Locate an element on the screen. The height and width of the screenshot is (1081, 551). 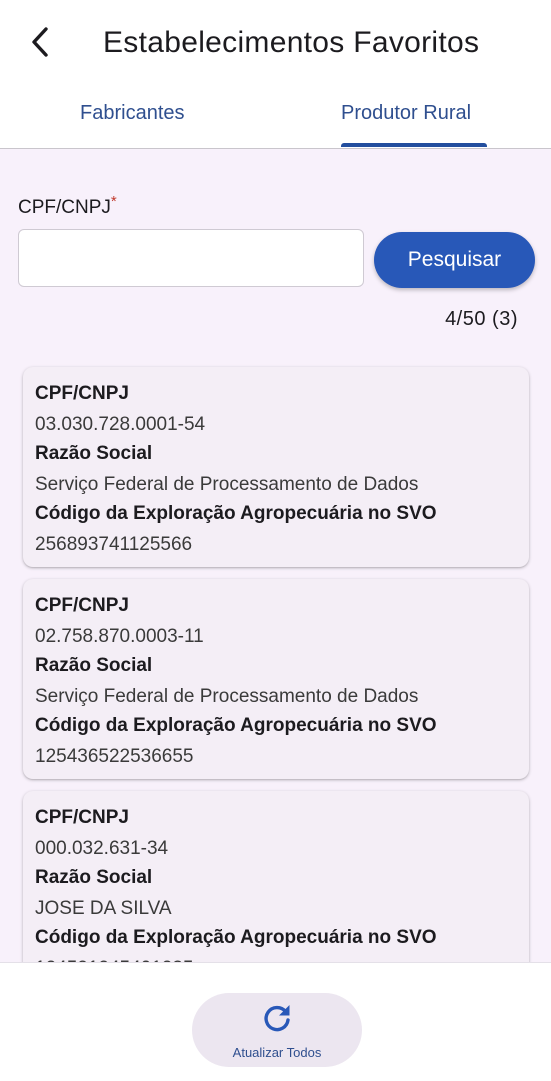
codigo-value: 125436522536655 is located at coordinates (114, 756).